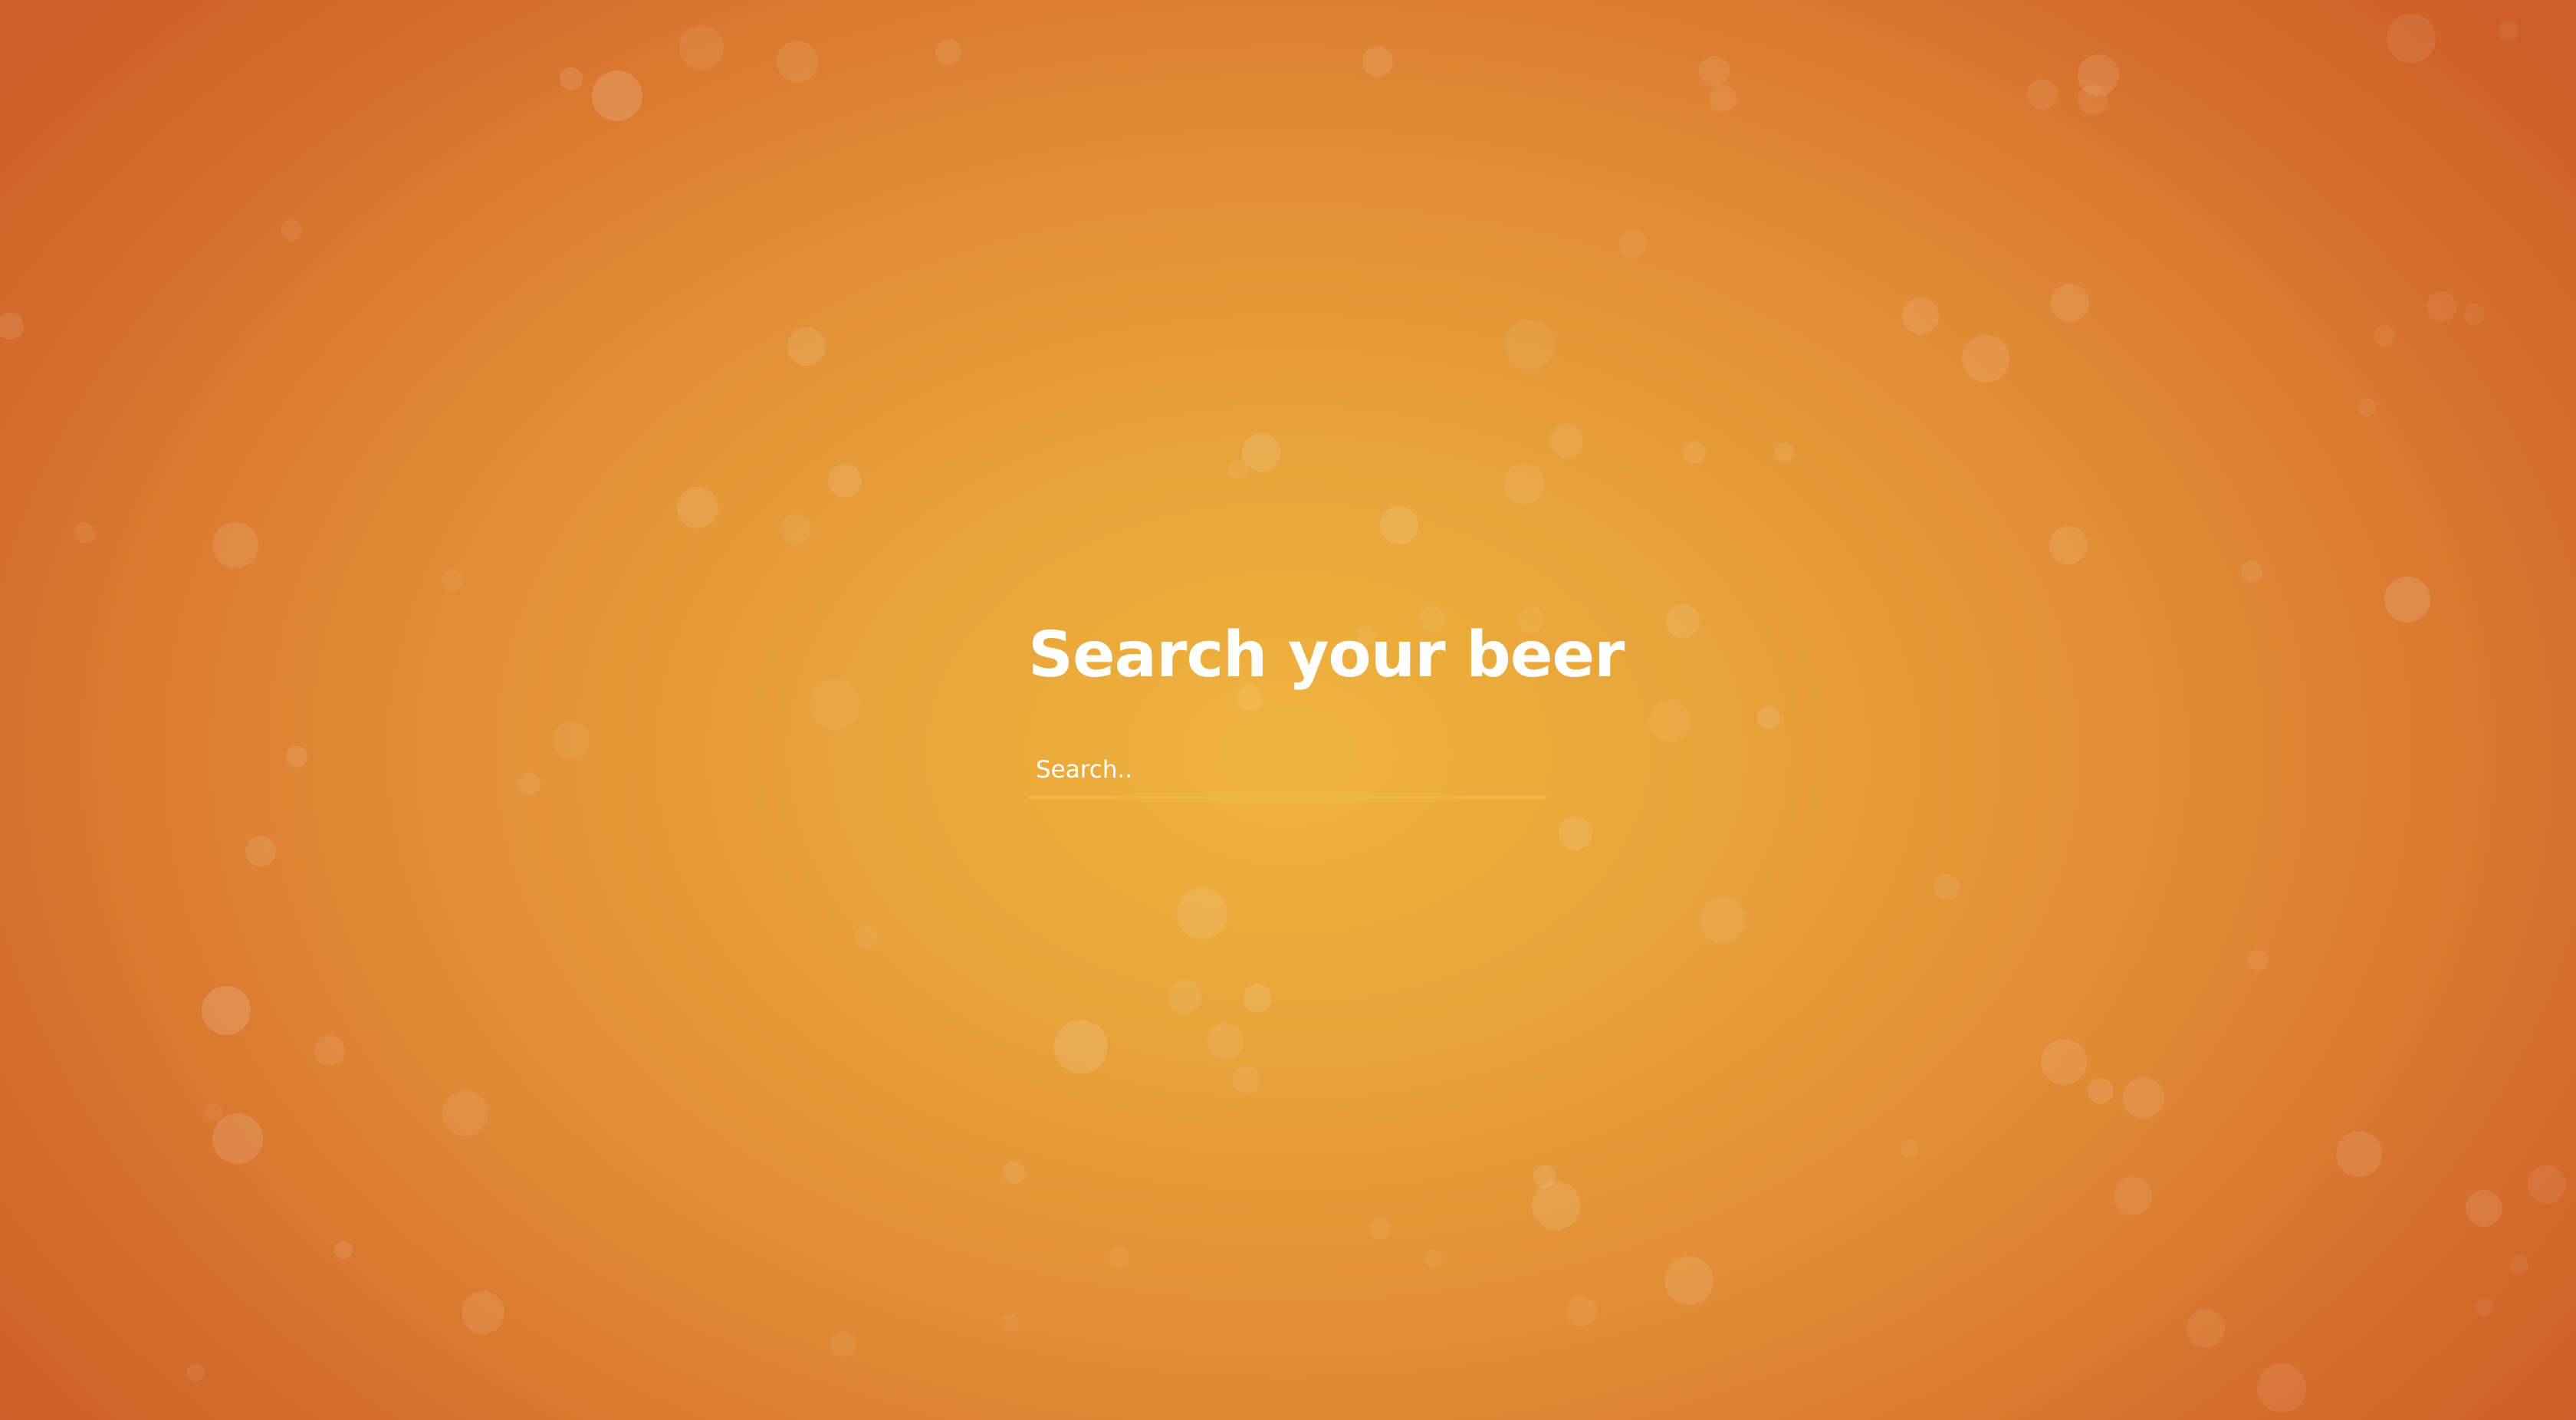 The image size is (2576, 1420). Describe the element at coordinates (1326, 706) in the screenshot. I see `search-panel: Search your beer` at that location.